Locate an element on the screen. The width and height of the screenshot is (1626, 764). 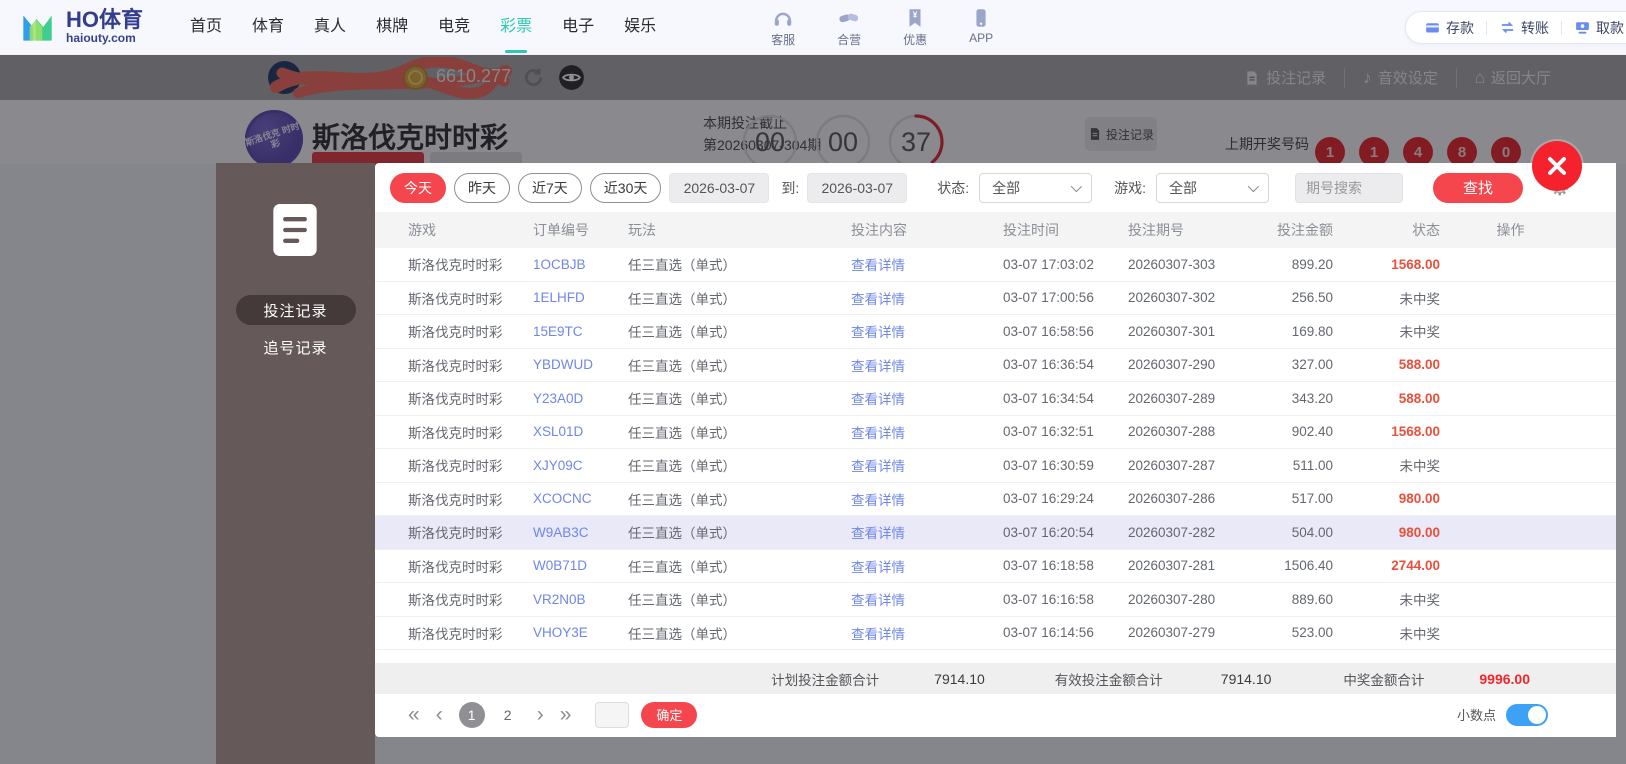
handshake-icon is located at coordinates (849, 18).